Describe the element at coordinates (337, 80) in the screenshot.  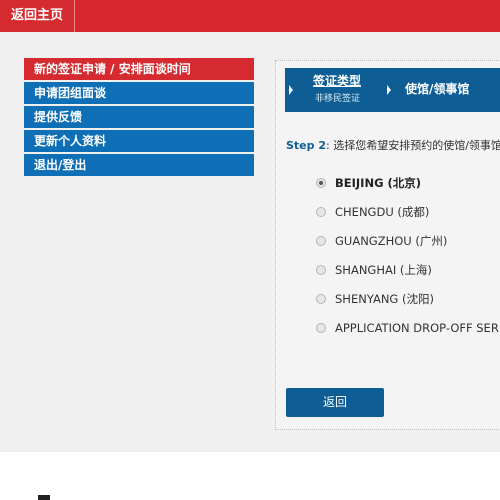
I see `step-visa-type-label: 签证类型` at that location.